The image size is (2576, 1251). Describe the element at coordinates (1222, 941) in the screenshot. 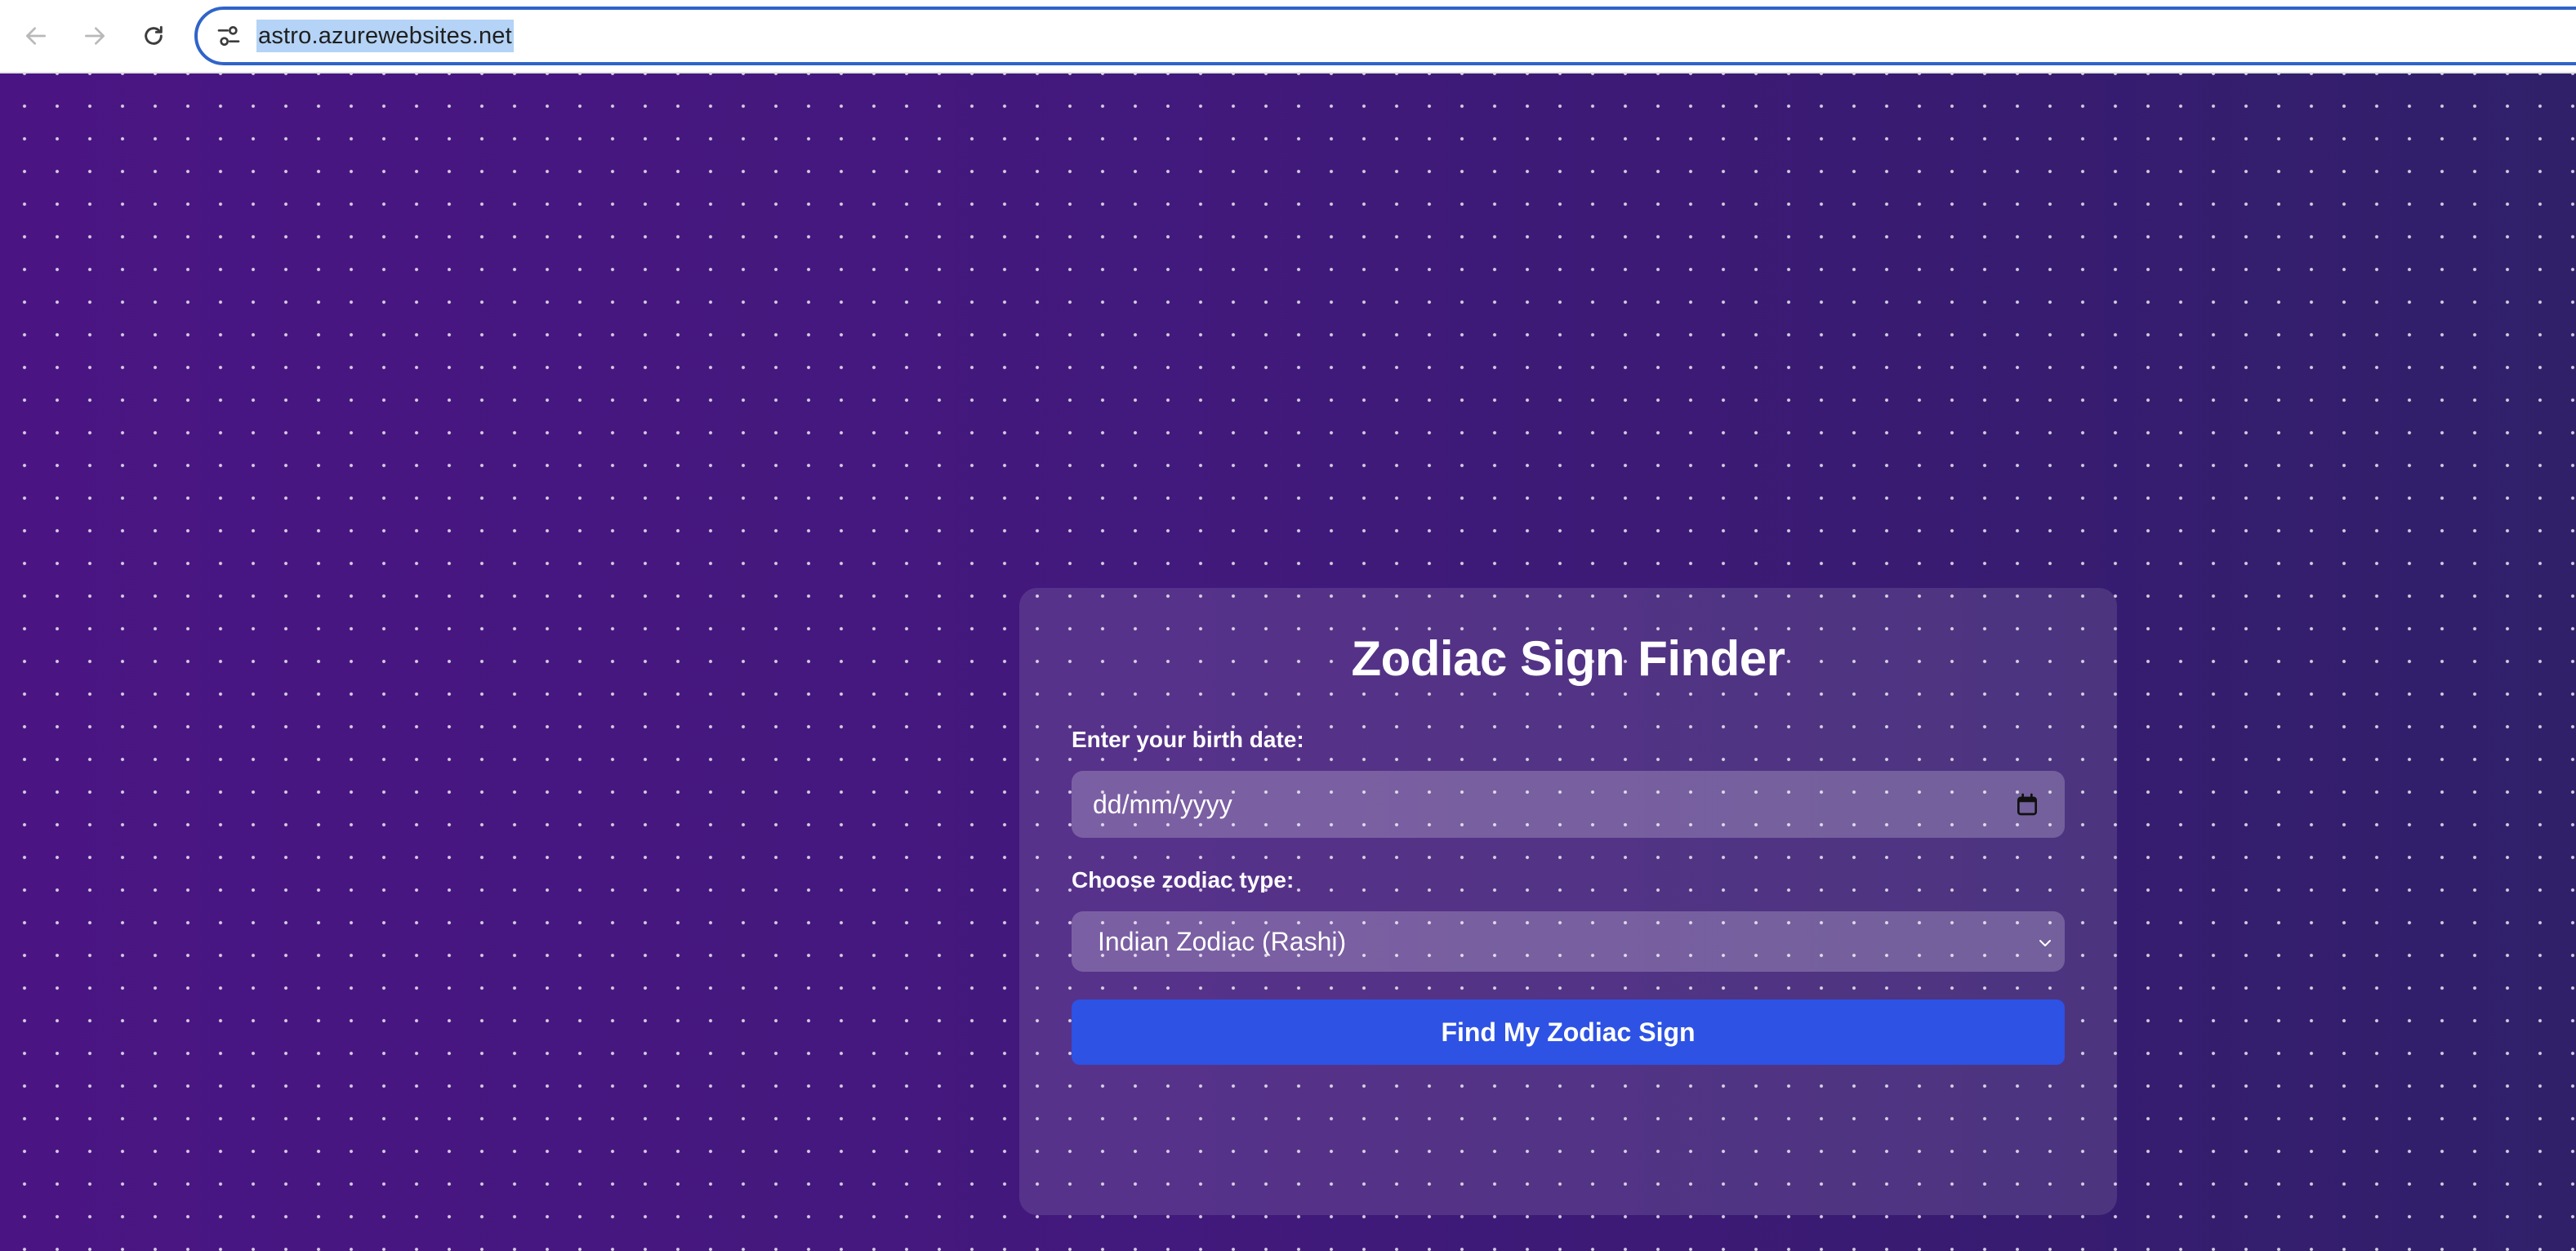

I see `zodiac-type-selected-value: Indian Zodiac (Rashi)` at that location.